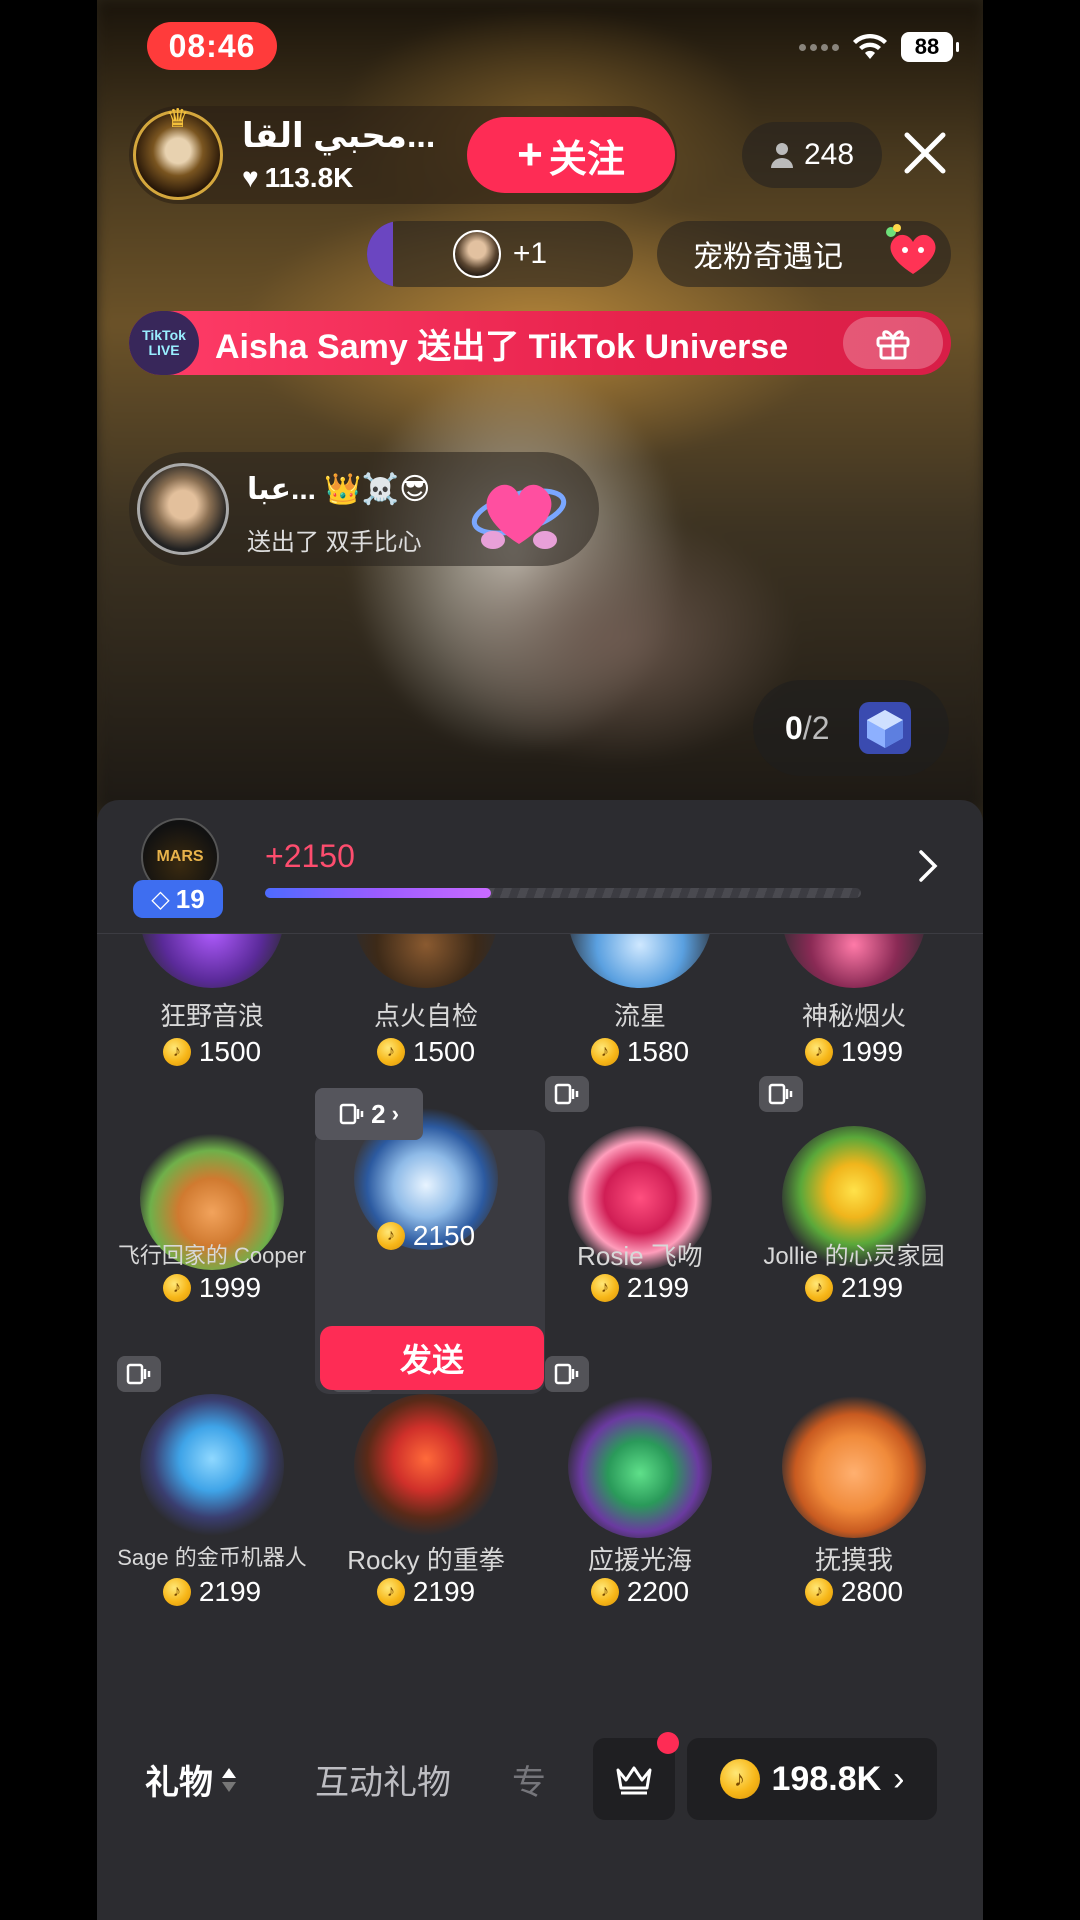 Image resolution: width=1080 pixels, height=1920 pixels. Describe the element at coordinates (164, 343) in the screenshot. I see `tiktok-live-logo: TikTok LIVE` at that location.